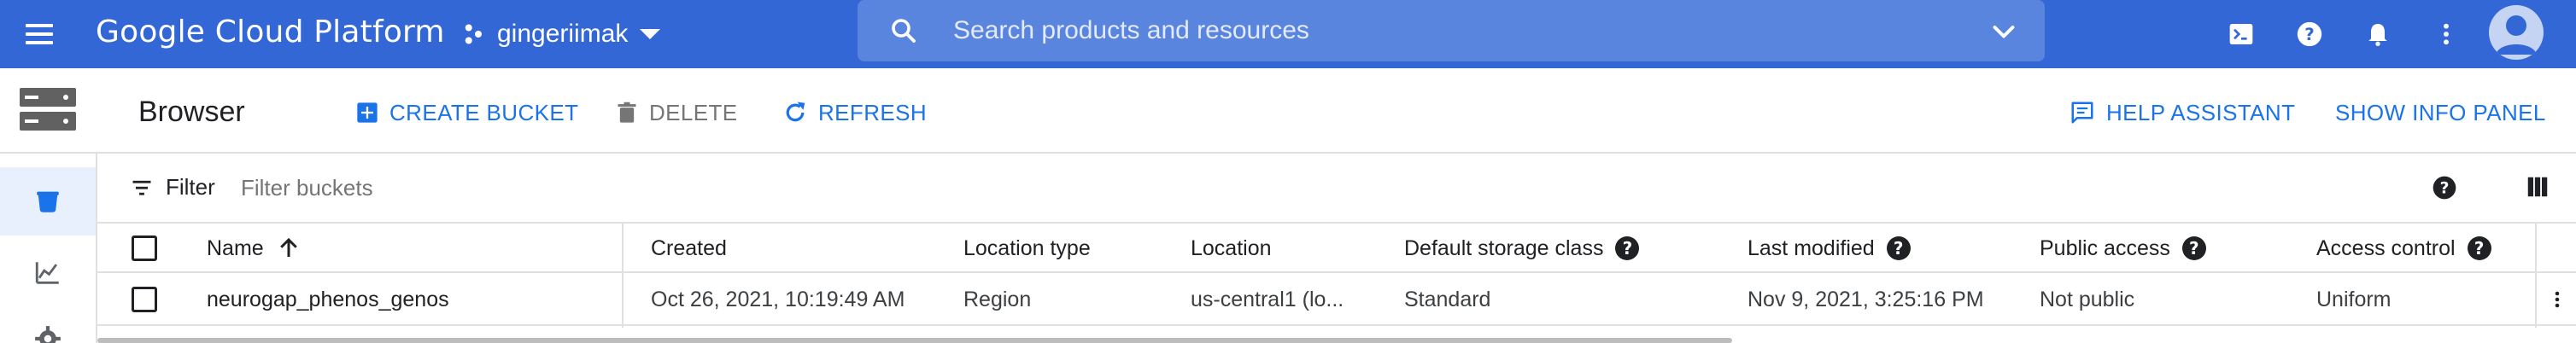  Describe the element at coordinates (270, 32) in the screenshot. I see `app-brand: Google Cloud Platform` at that location.